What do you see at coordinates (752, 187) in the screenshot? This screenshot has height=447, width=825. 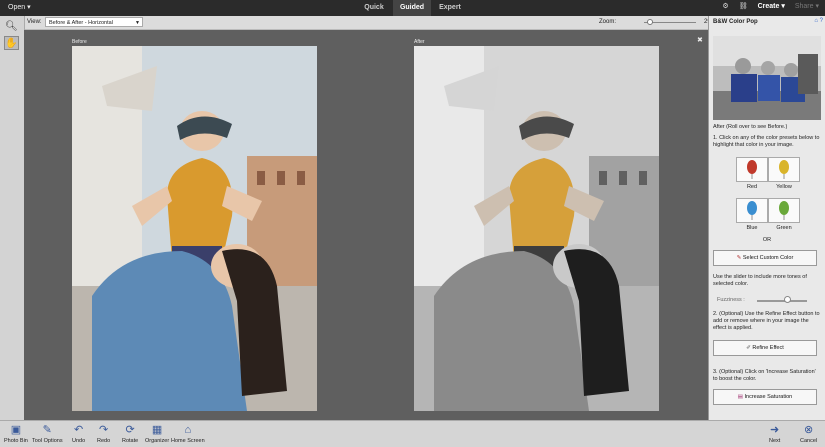 I see `preset-red-label: Red` at bounding box center [752, 187].